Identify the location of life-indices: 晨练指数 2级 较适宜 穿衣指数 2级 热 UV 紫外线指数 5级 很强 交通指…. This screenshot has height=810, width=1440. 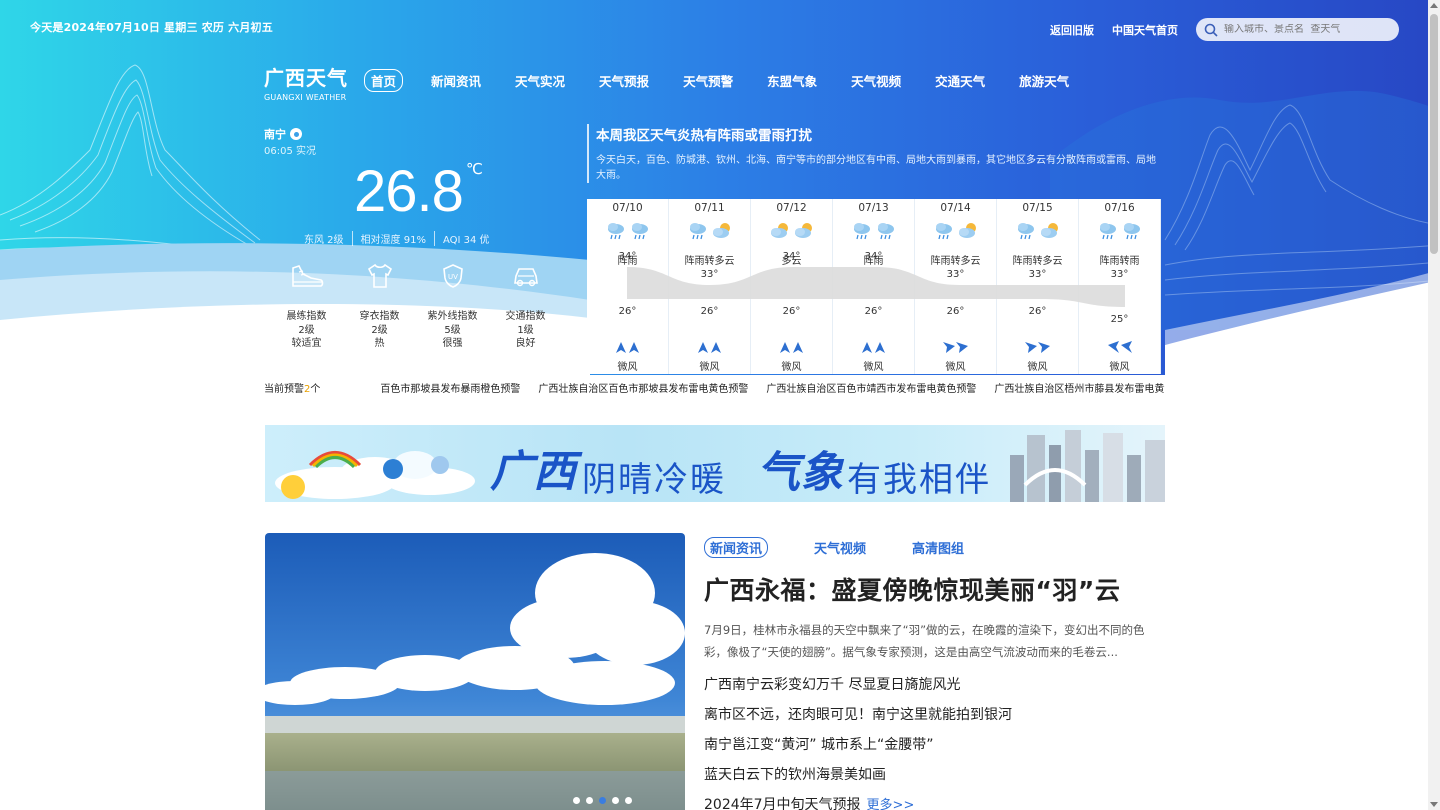
(416, 306).